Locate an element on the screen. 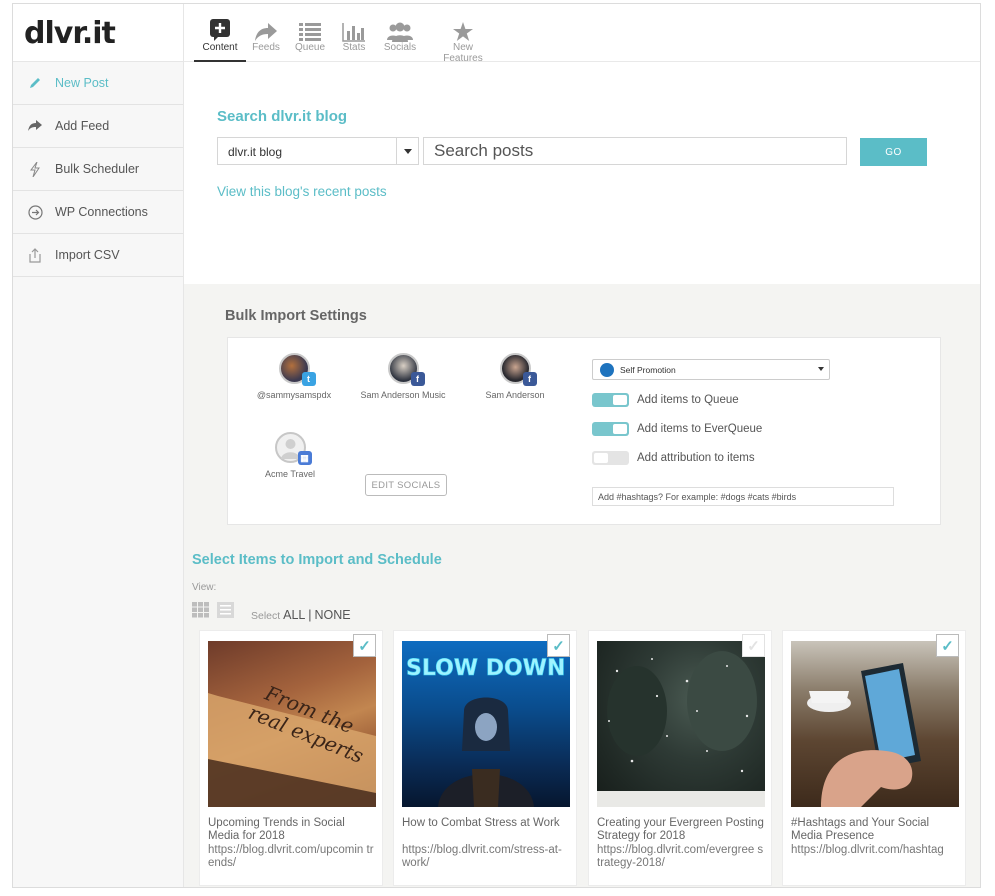  people-icon is located at coordinates (400, 29).